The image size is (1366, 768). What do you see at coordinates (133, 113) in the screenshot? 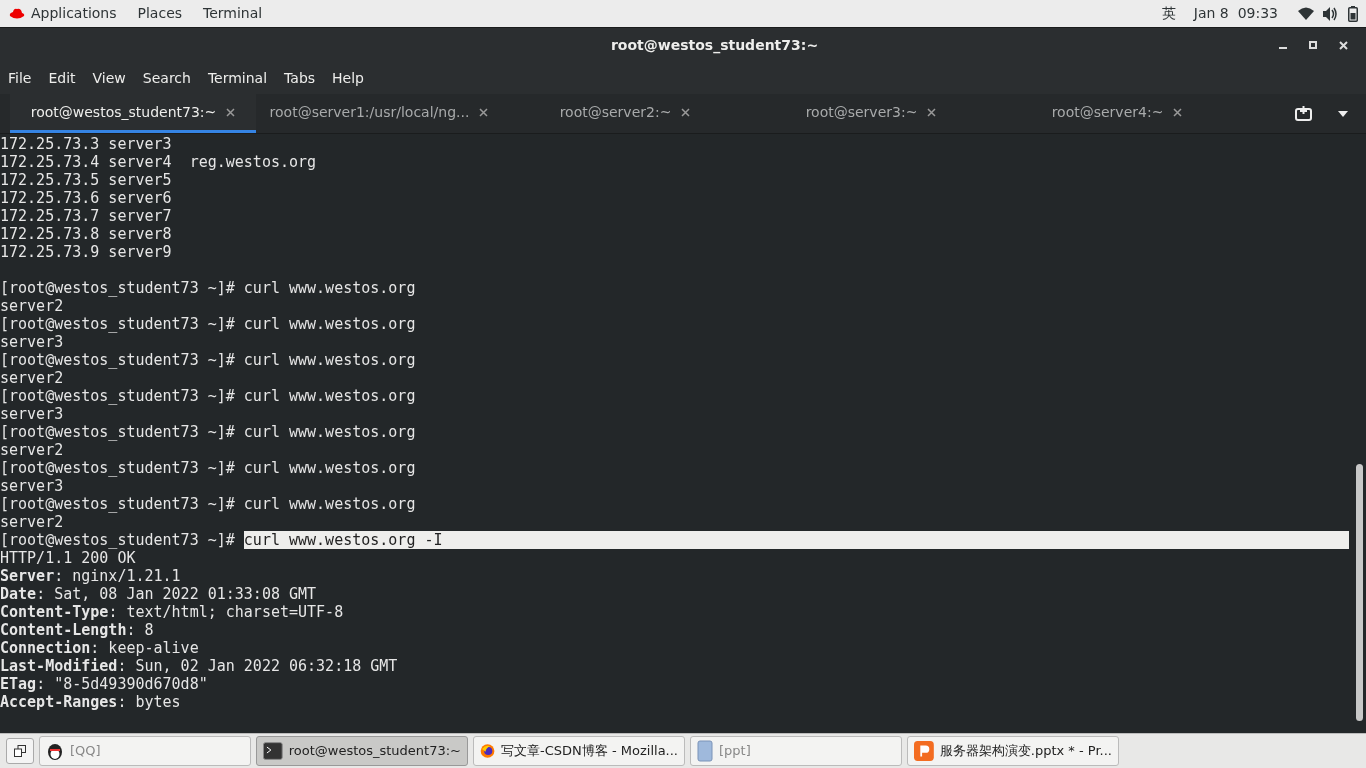
I see `tab: root@westos_student73:~` at bounding box center [133, 113].